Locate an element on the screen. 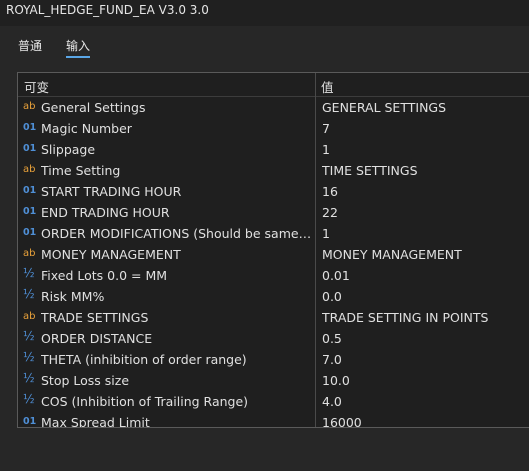 The width and height of the screenshot is (529, 471). parameter-value: 10.0 is located at coordinates (424, 380).